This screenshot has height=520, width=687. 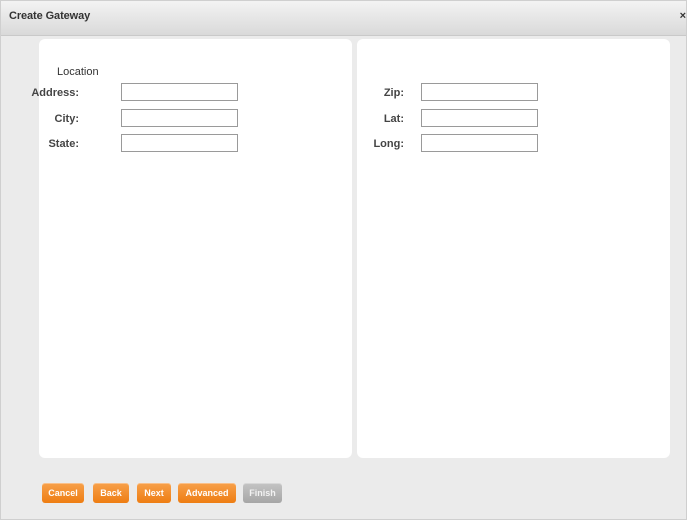 I want to click on city-label: City:, so click(x=66, y=119).